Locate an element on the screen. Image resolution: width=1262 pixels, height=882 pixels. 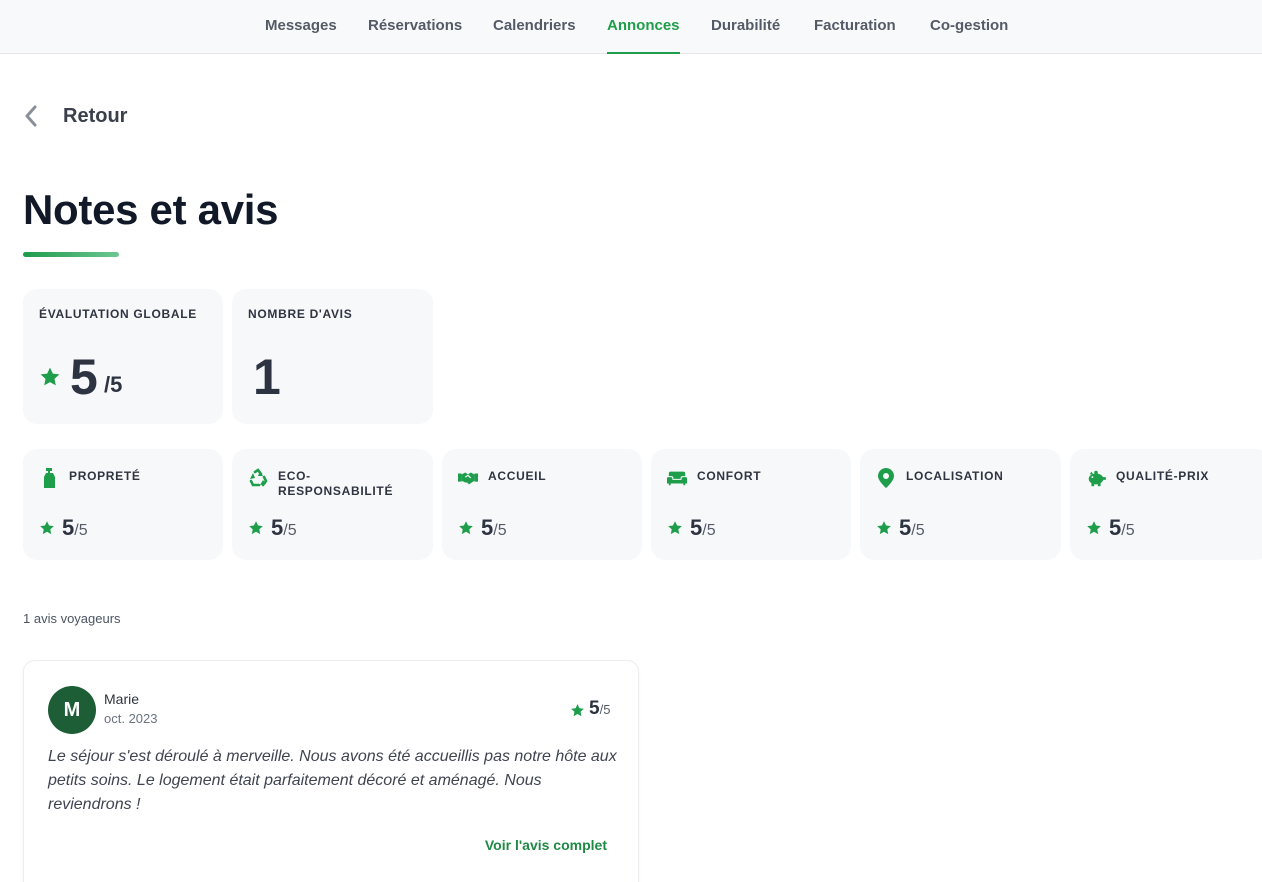
category-label-line: RESPONSABILITÉ is located at coordinates (336, 491).